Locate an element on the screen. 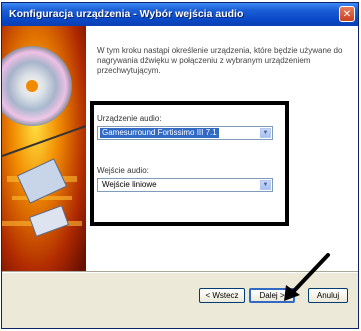 This screenshot has height=331, width=361. audio-input-value: Wejście liniowe is located at coordinates (129, 184).